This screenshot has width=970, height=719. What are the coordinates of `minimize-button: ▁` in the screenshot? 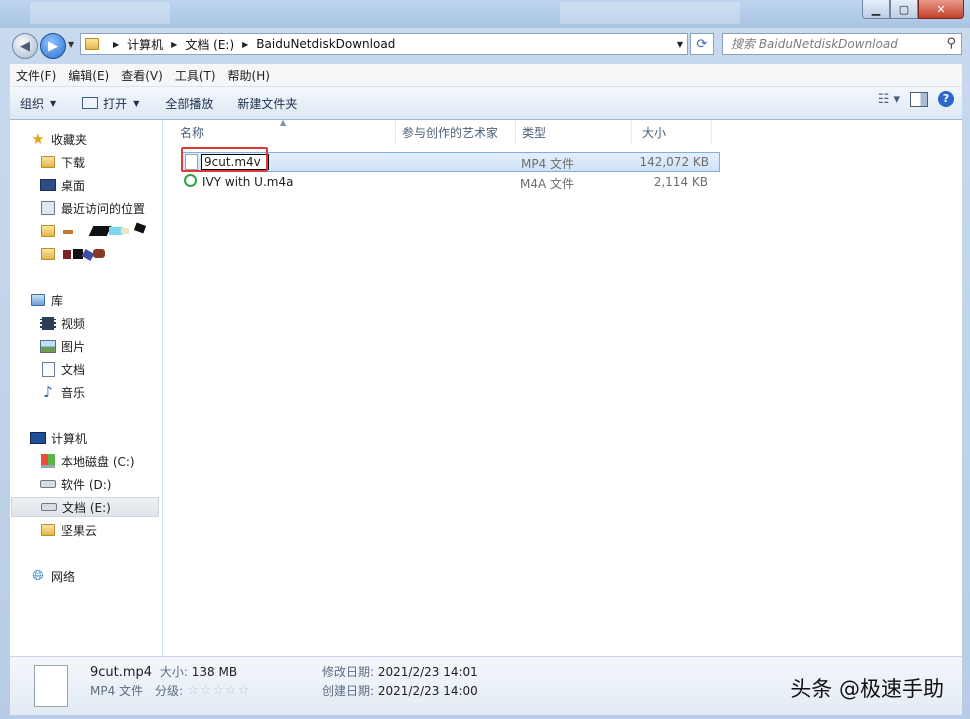 It's located at (876, 9).